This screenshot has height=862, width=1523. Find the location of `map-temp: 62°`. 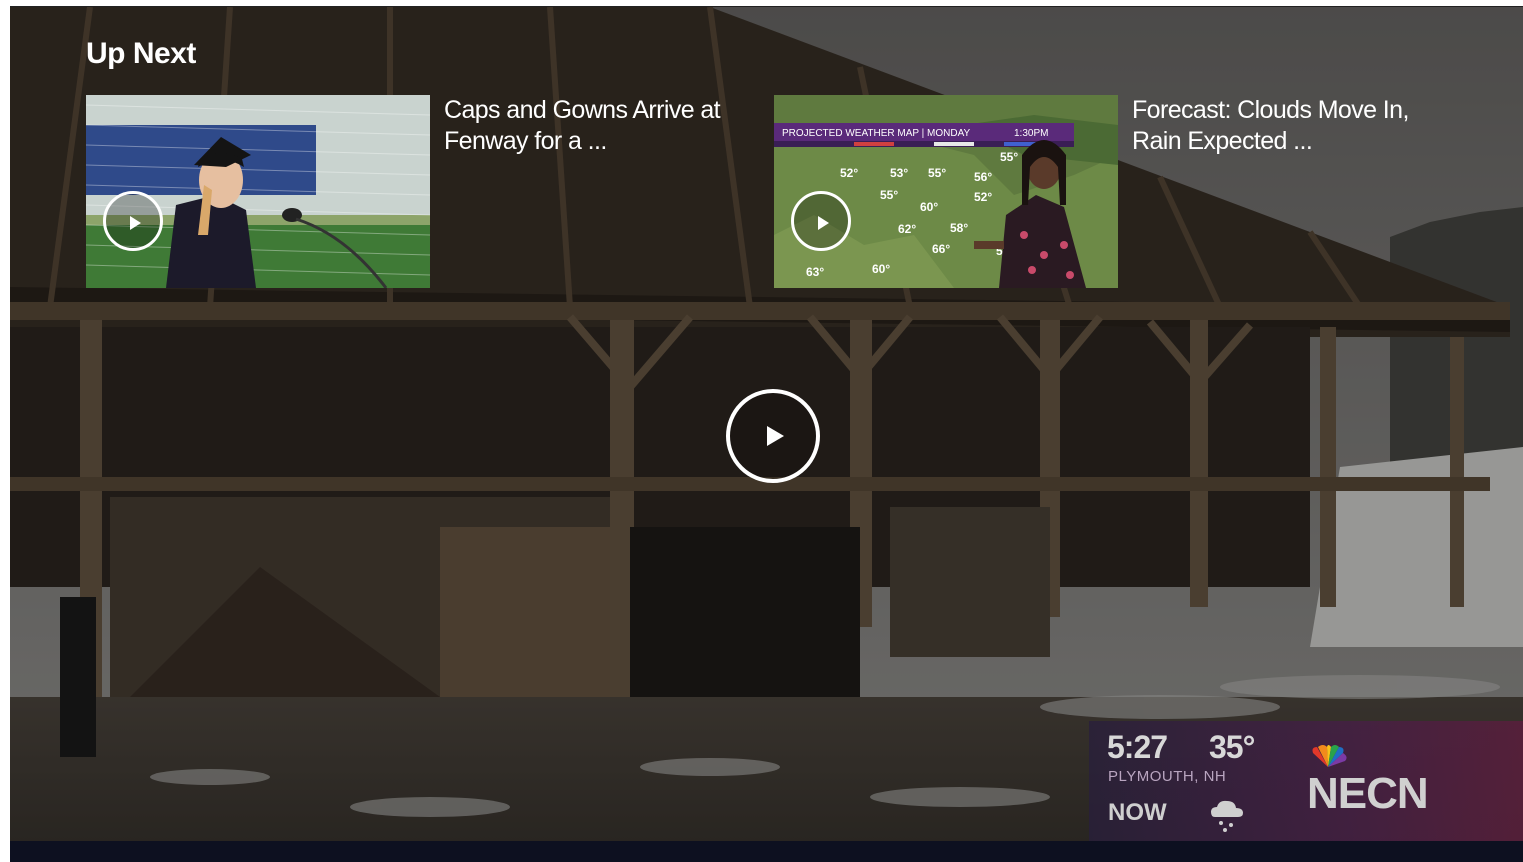

map-temp: 62° is located at coordinates (907, 229).